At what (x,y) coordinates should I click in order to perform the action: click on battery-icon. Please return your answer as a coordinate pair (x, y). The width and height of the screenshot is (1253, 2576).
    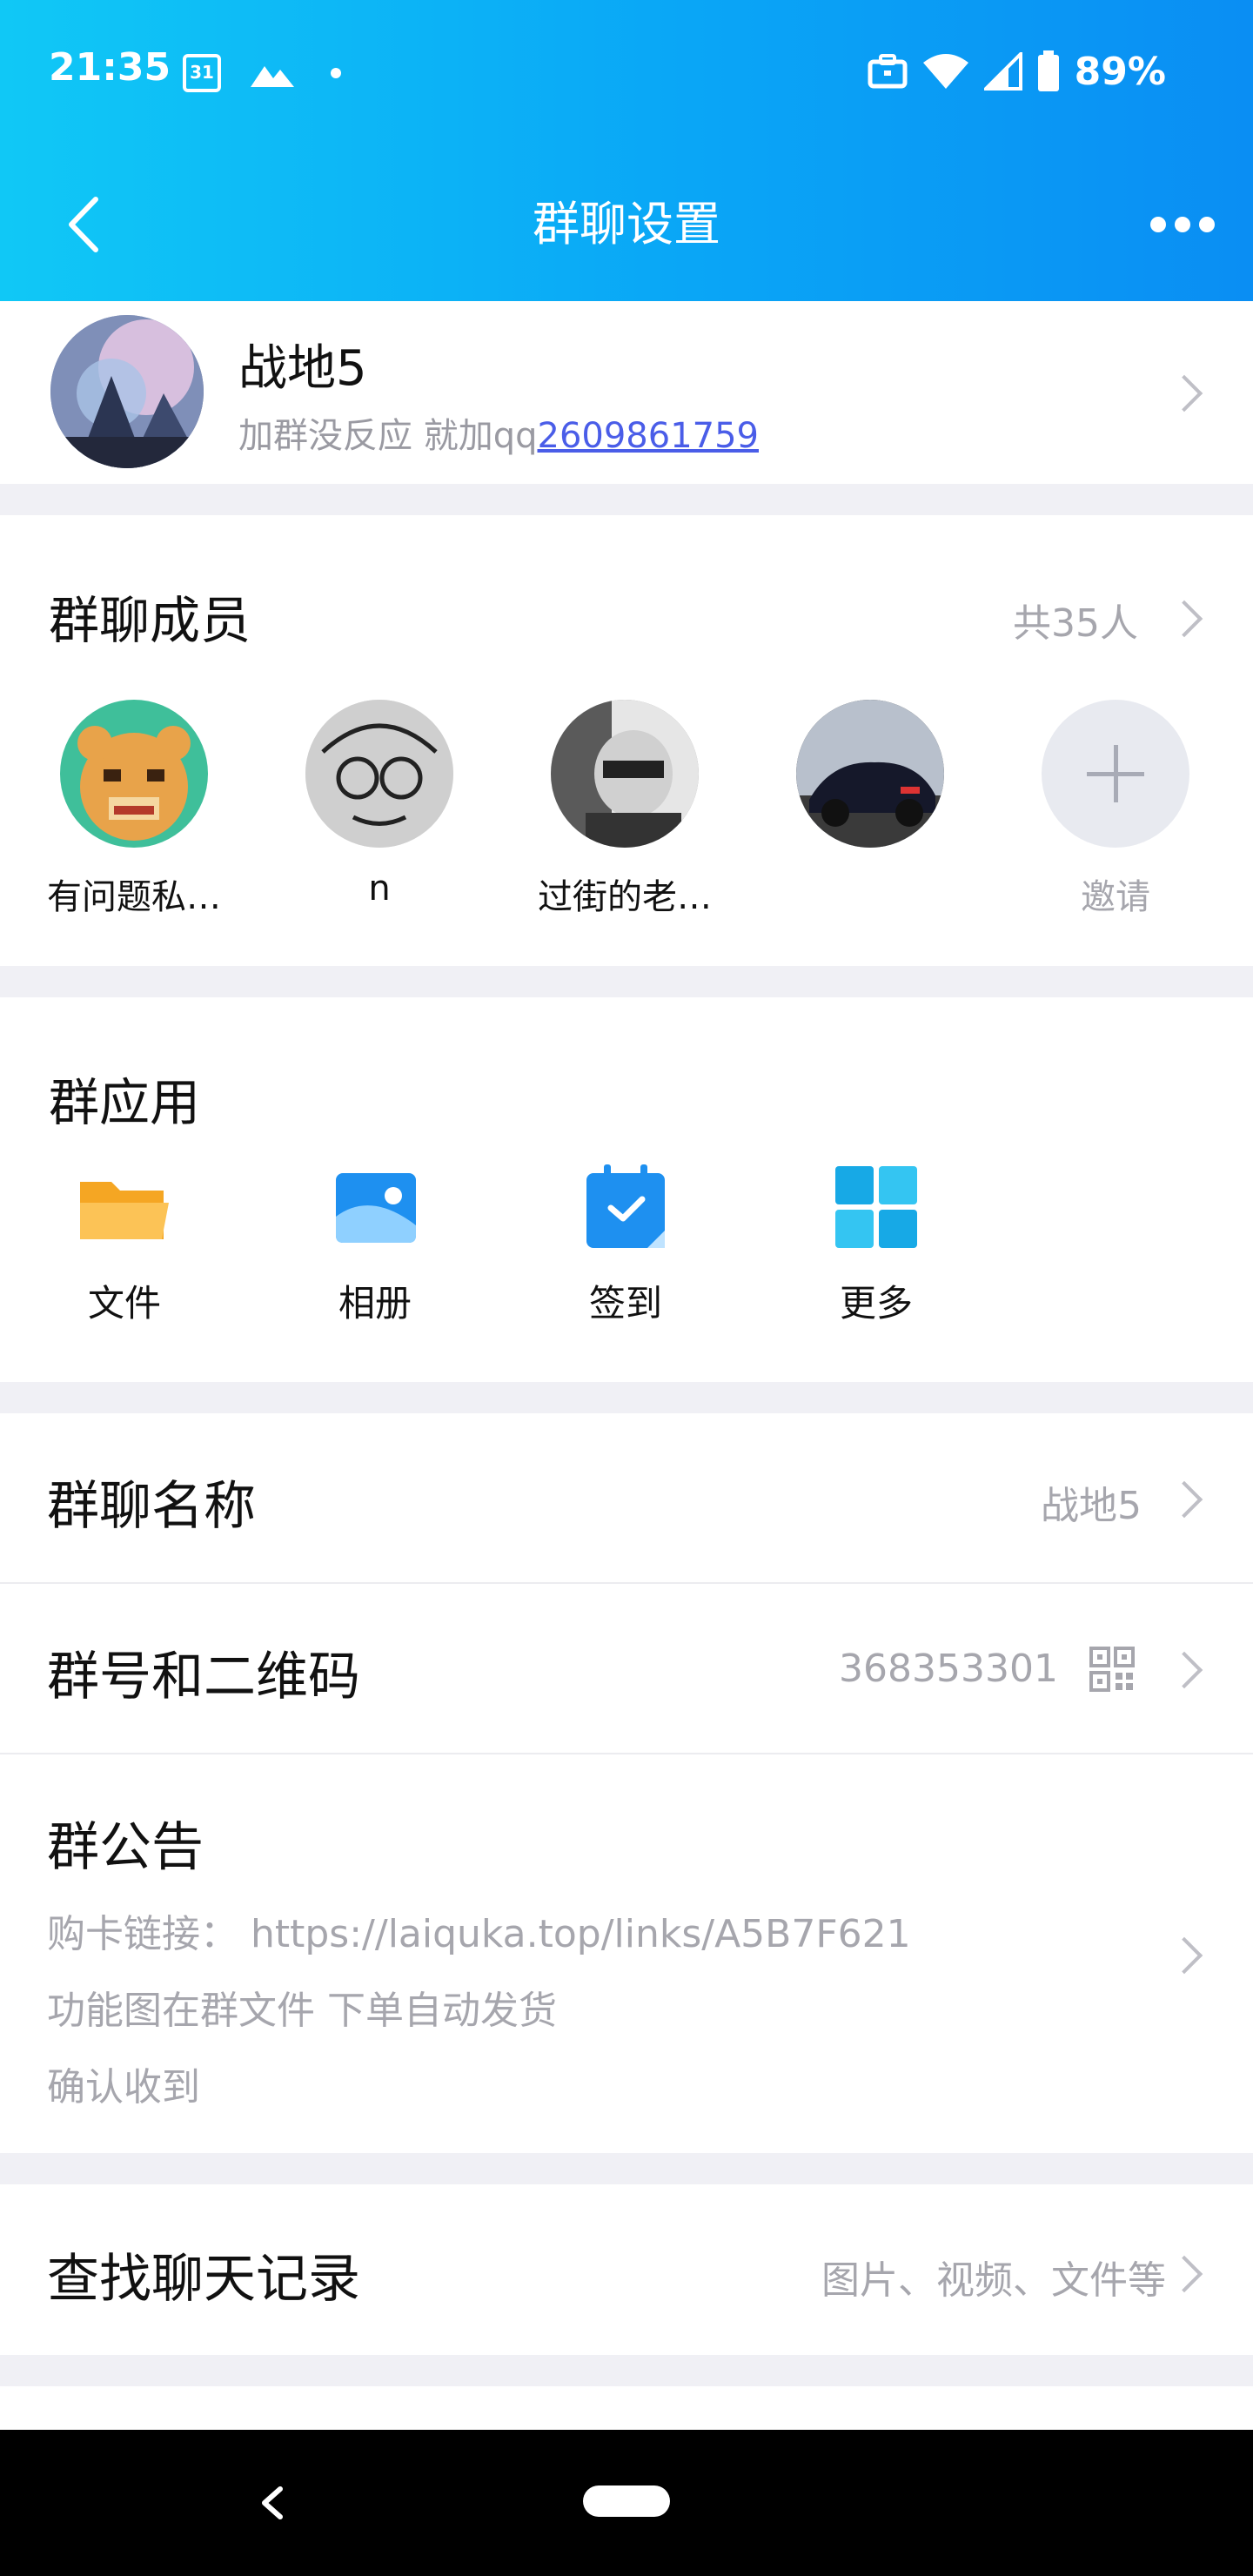
    Looking at the image, I should click on (1048, 71).